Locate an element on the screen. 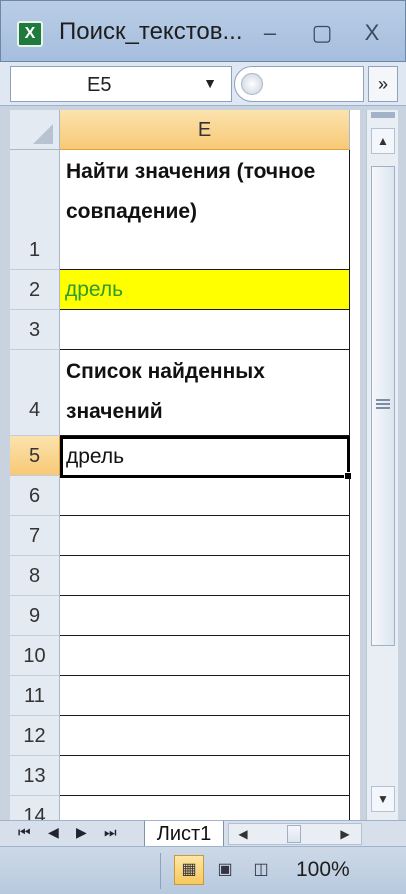 The width and height of the screenshot is (406, 894). cell-e8 is located at coordinates (205, 576).